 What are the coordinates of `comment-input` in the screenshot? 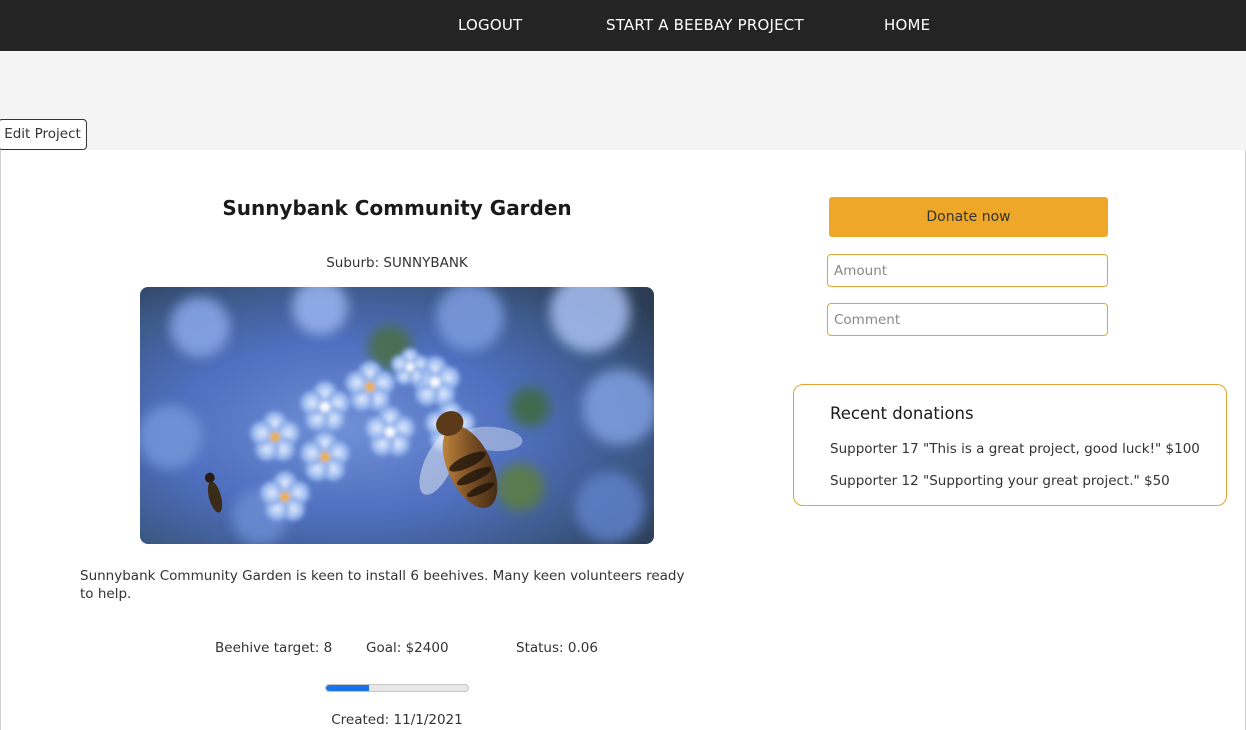 It's located at (967, 319).